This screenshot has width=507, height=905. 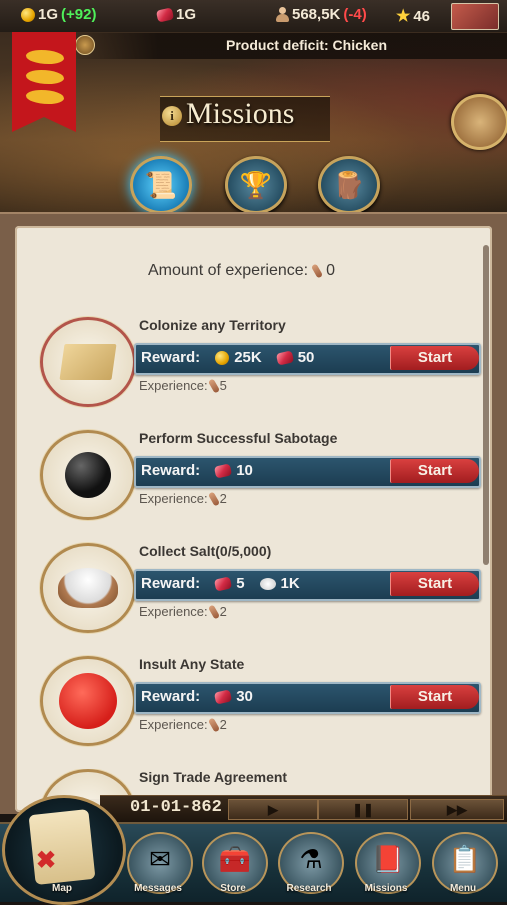 I want to click on mission-title: Colonize any Territory, so click(x=212, y=325).